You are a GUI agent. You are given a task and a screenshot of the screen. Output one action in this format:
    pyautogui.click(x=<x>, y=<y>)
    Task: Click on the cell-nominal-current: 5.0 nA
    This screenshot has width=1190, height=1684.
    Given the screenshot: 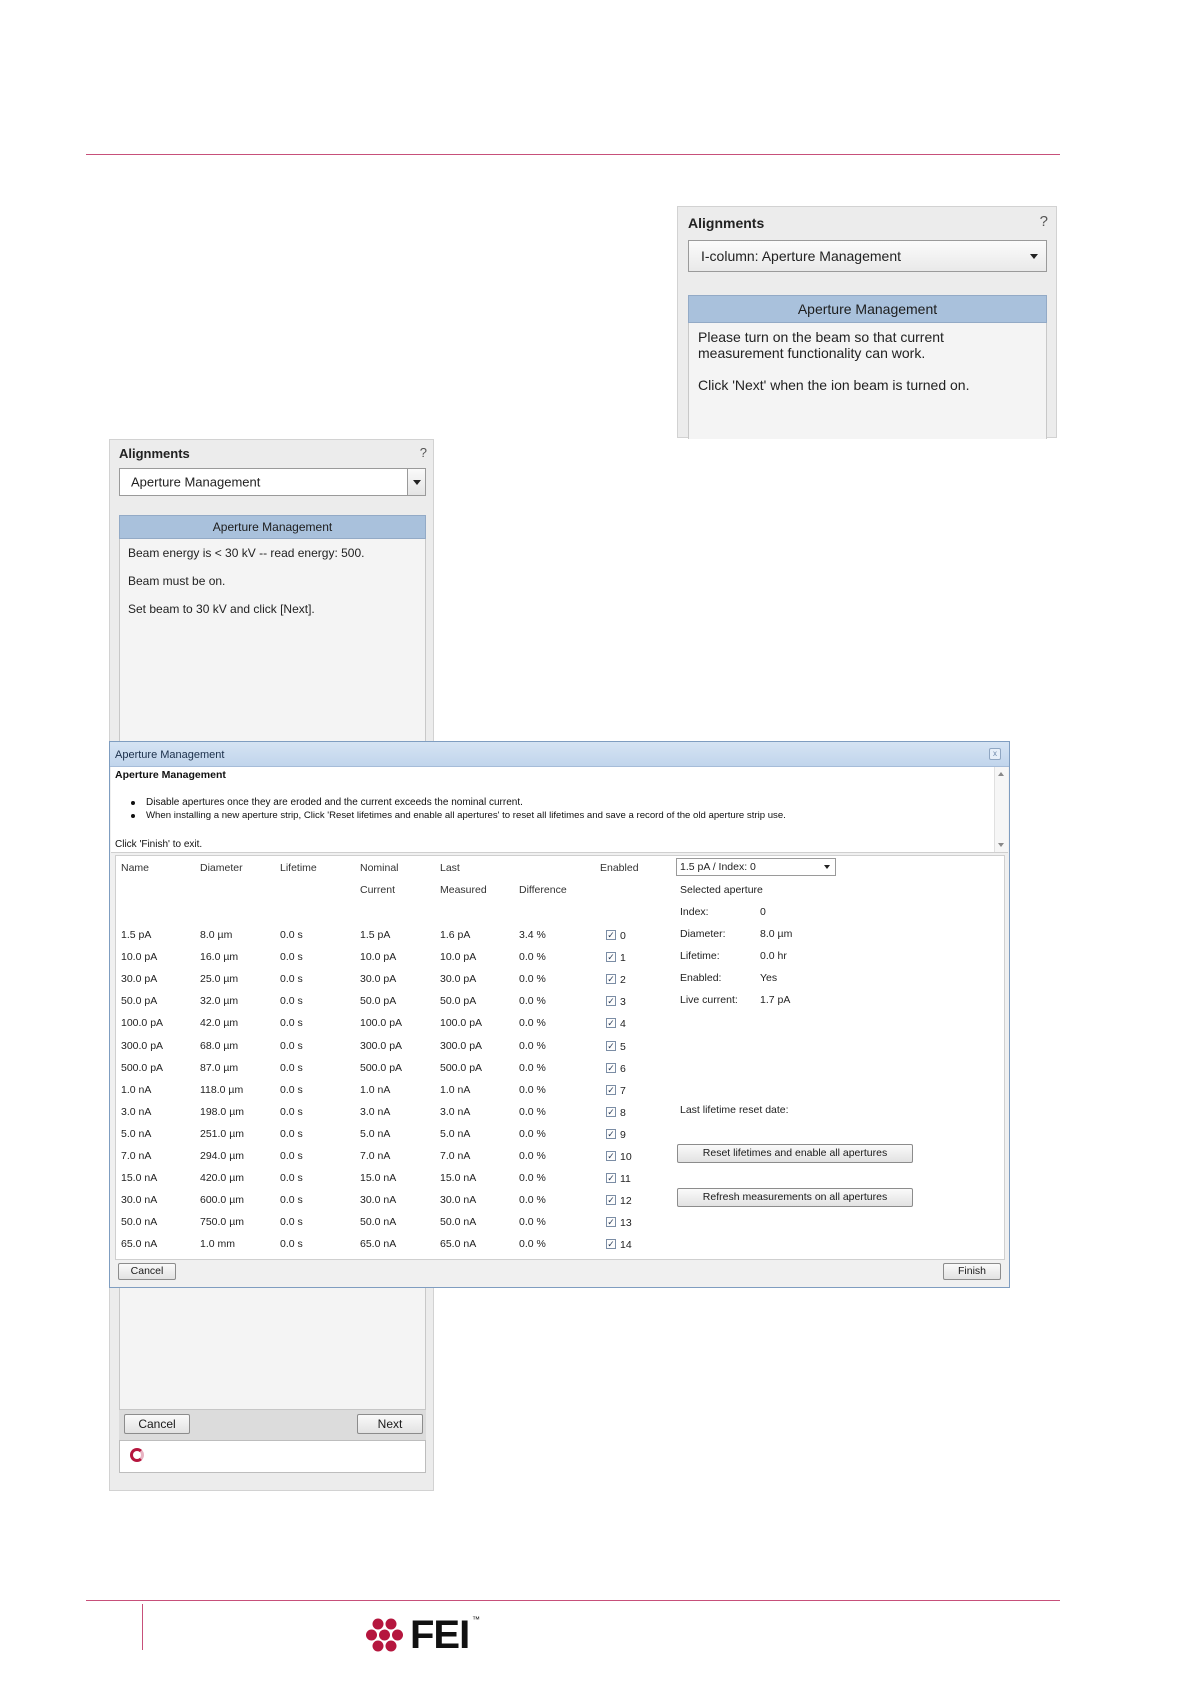 What is the action you would take?
    pyautogui.click(x=375, y=1133)
    